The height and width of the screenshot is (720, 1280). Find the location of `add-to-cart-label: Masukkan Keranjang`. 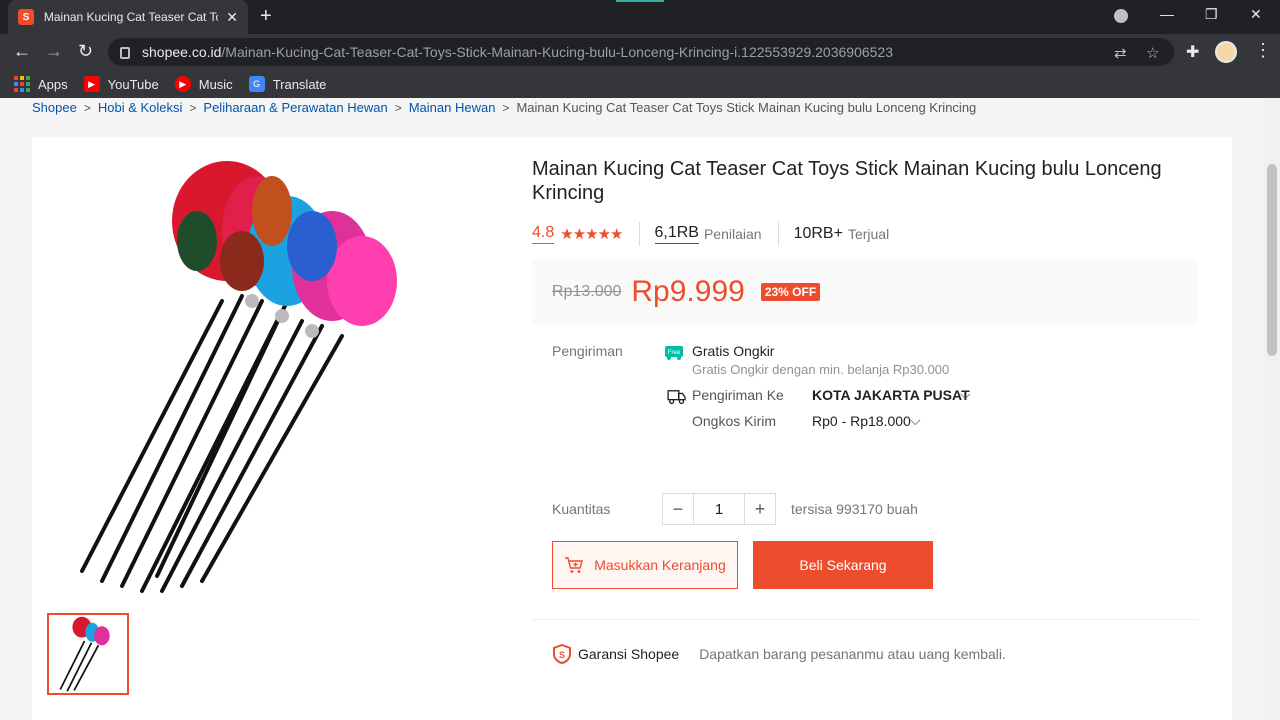

add-to-cart-label: Masukkan Keranjang is located at coordinates (660, 565).